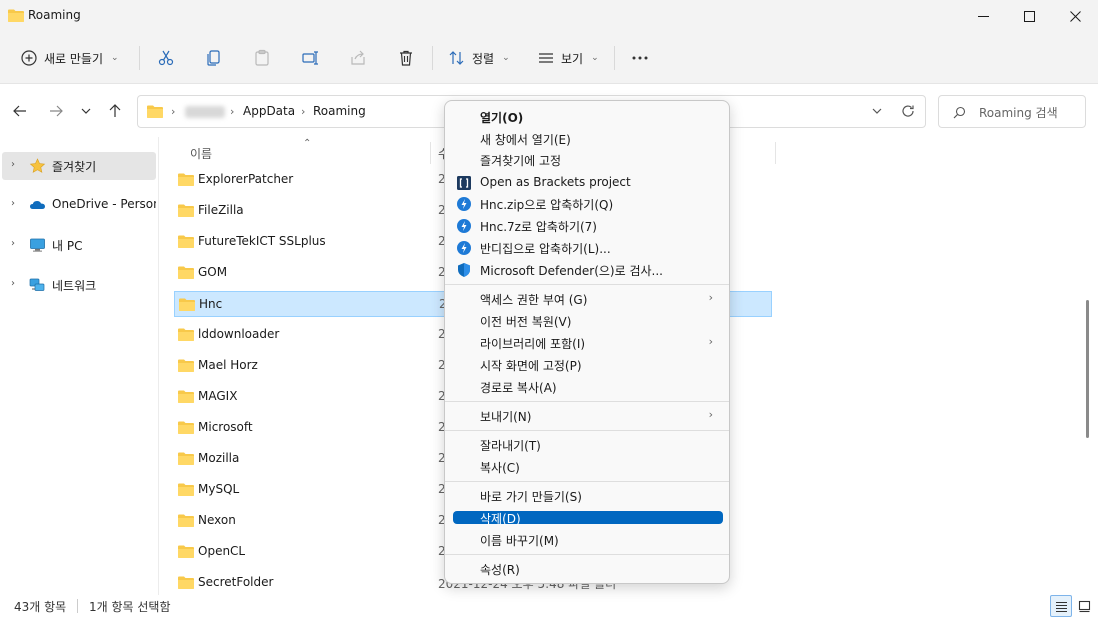  Describe the element at coordinates (555, 182) in the screenshot. I see `menu-item-label: Open as Brackets project` at that location.